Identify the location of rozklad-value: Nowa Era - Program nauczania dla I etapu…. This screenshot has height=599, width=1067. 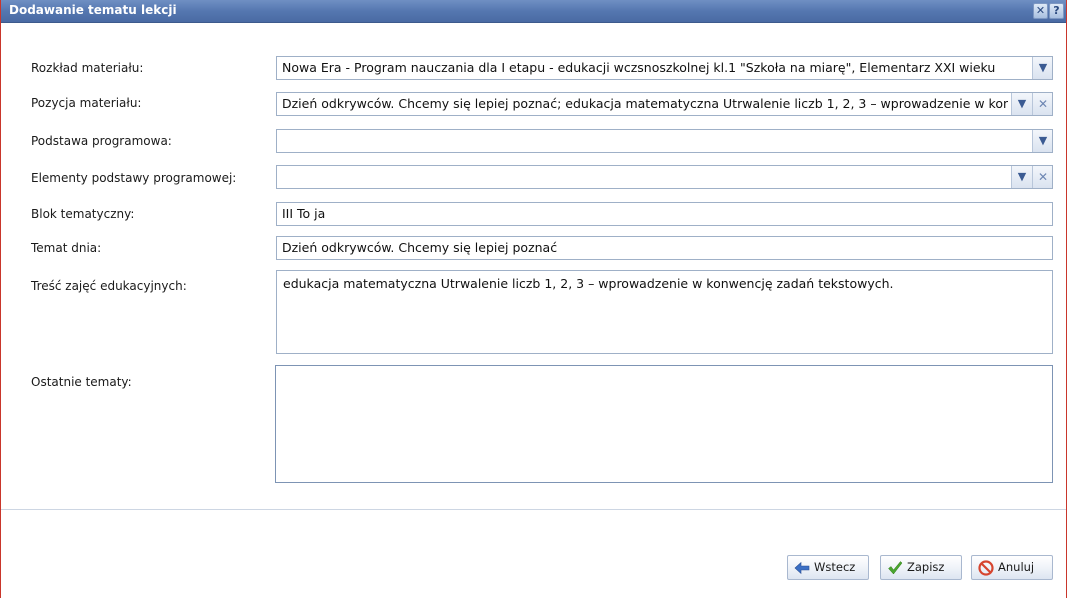
(639, 67).